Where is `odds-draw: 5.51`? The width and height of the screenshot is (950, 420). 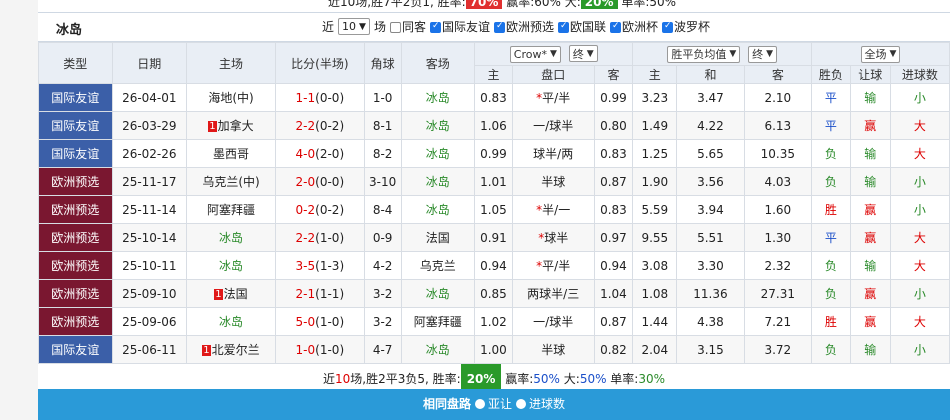 odds-draw: 5.51 is located at coordinates (710, 237).